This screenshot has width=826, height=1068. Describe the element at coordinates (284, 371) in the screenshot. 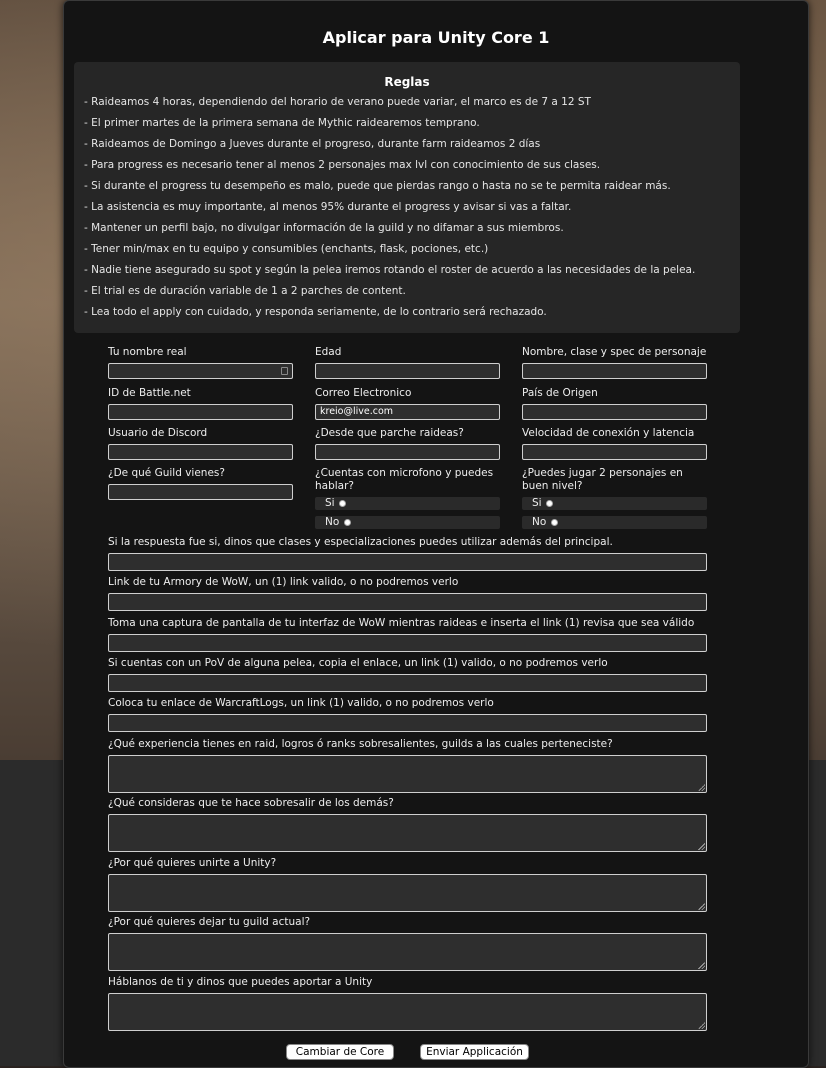

I see `autofill-key-icon` at that location.